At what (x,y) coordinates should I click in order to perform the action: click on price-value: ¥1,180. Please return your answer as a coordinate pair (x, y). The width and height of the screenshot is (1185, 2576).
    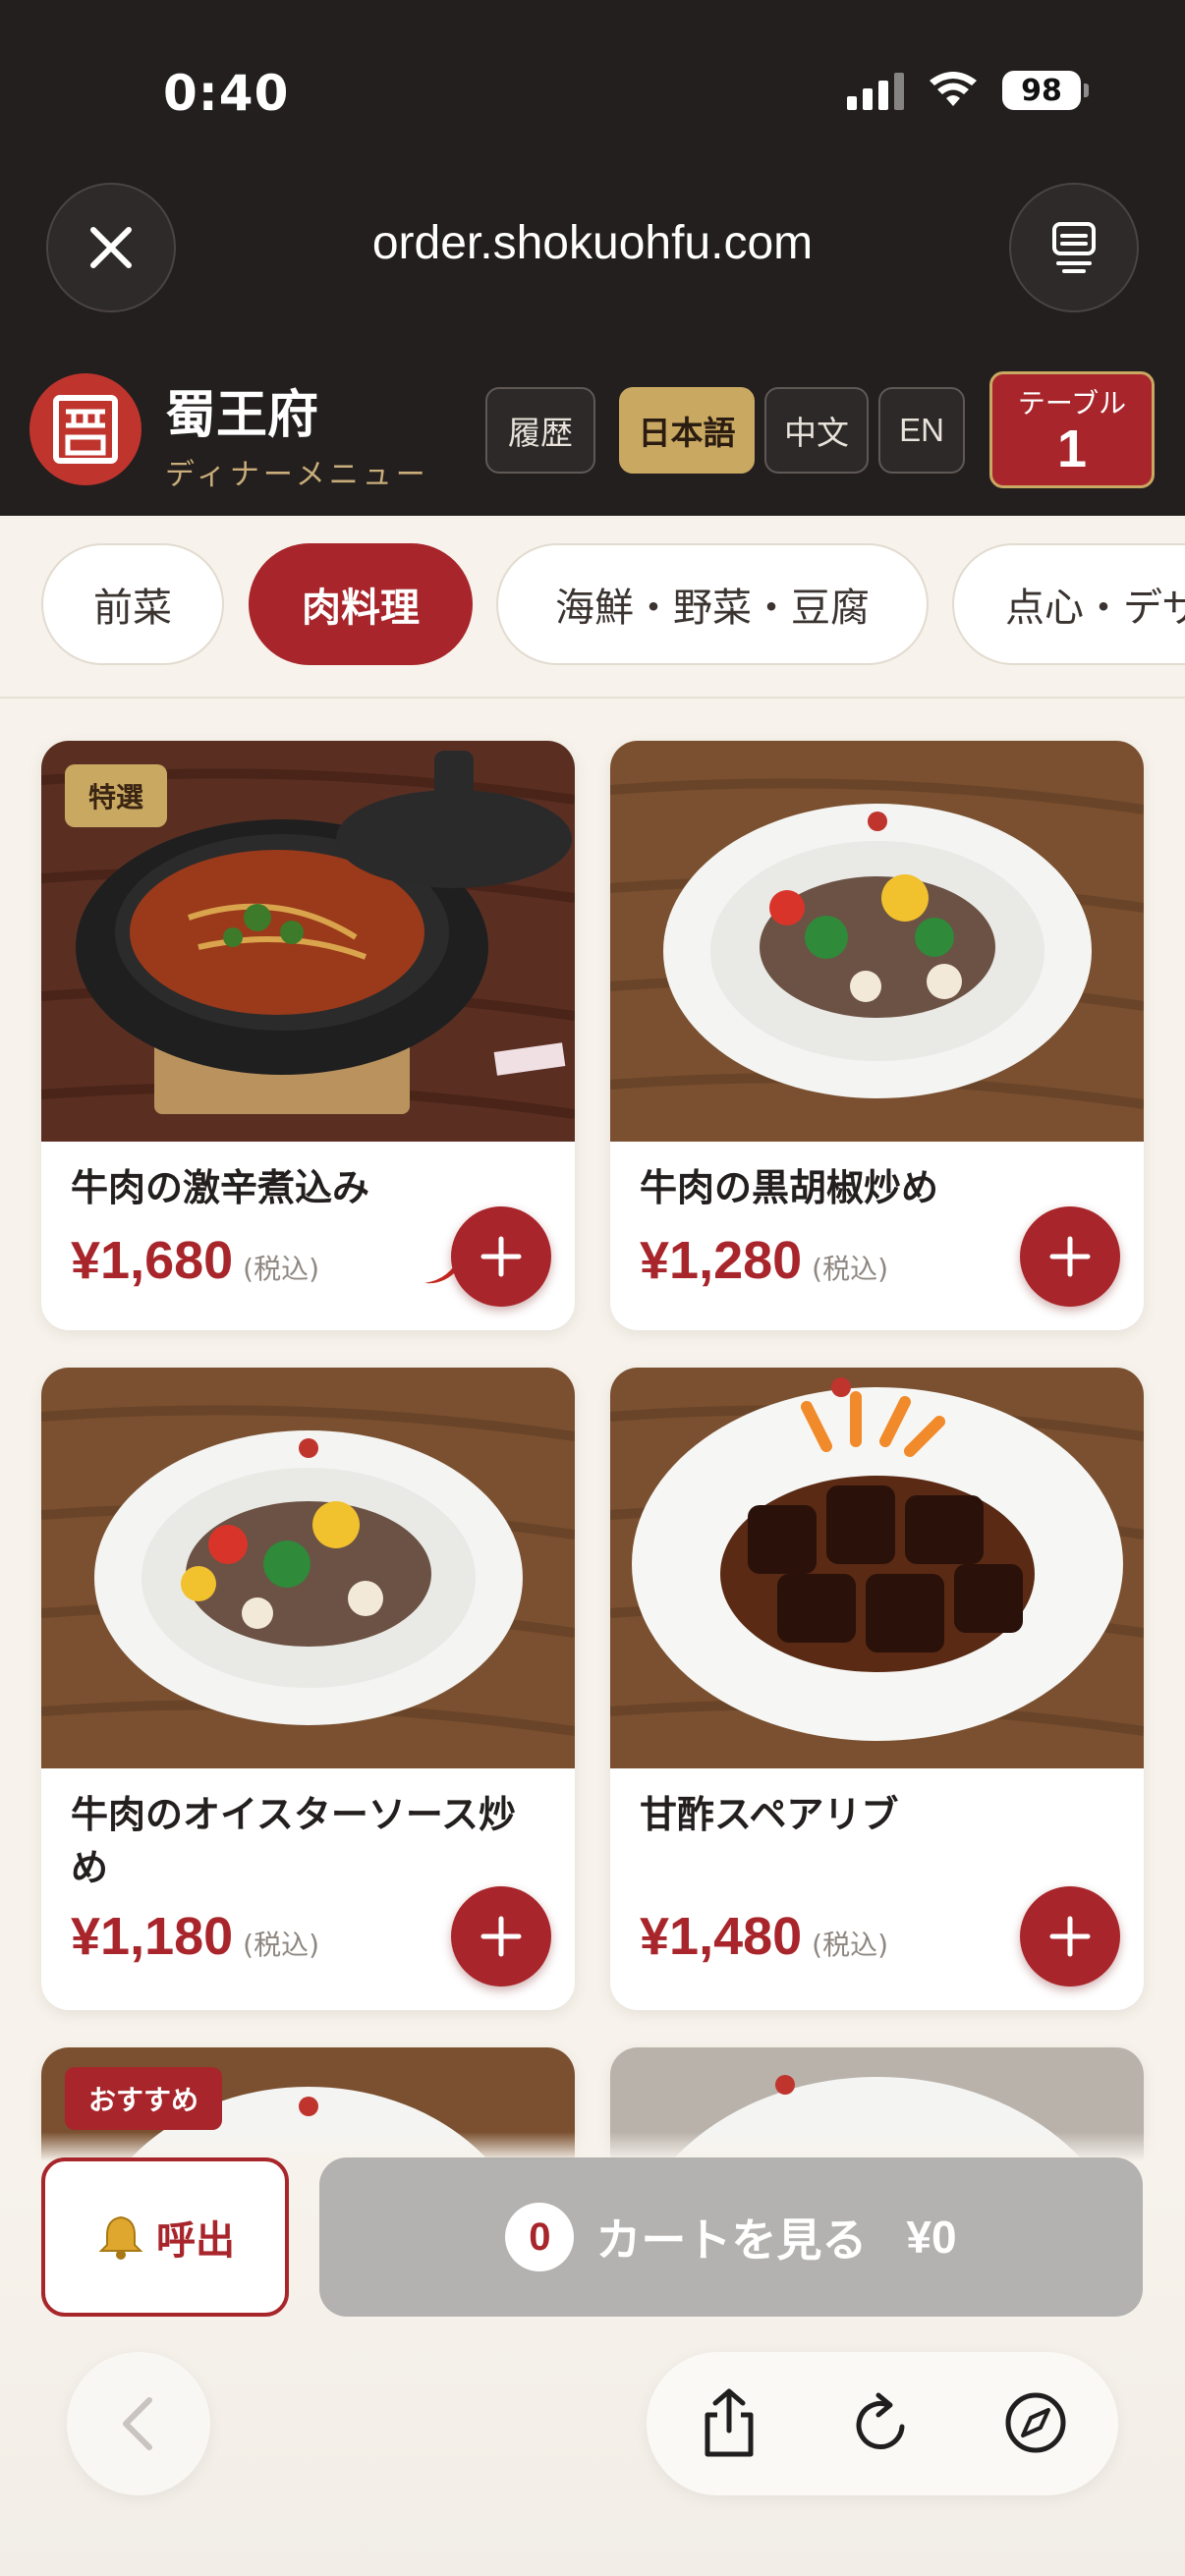
    Looking at the image, I should click on (152, 1936).